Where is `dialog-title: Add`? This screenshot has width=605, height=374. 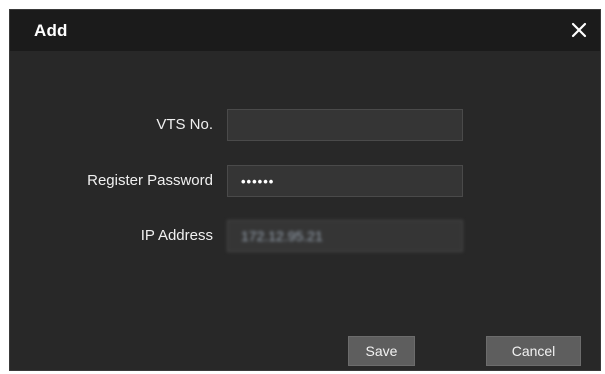
dialog-title: Add is located at coordinates (51, 30).